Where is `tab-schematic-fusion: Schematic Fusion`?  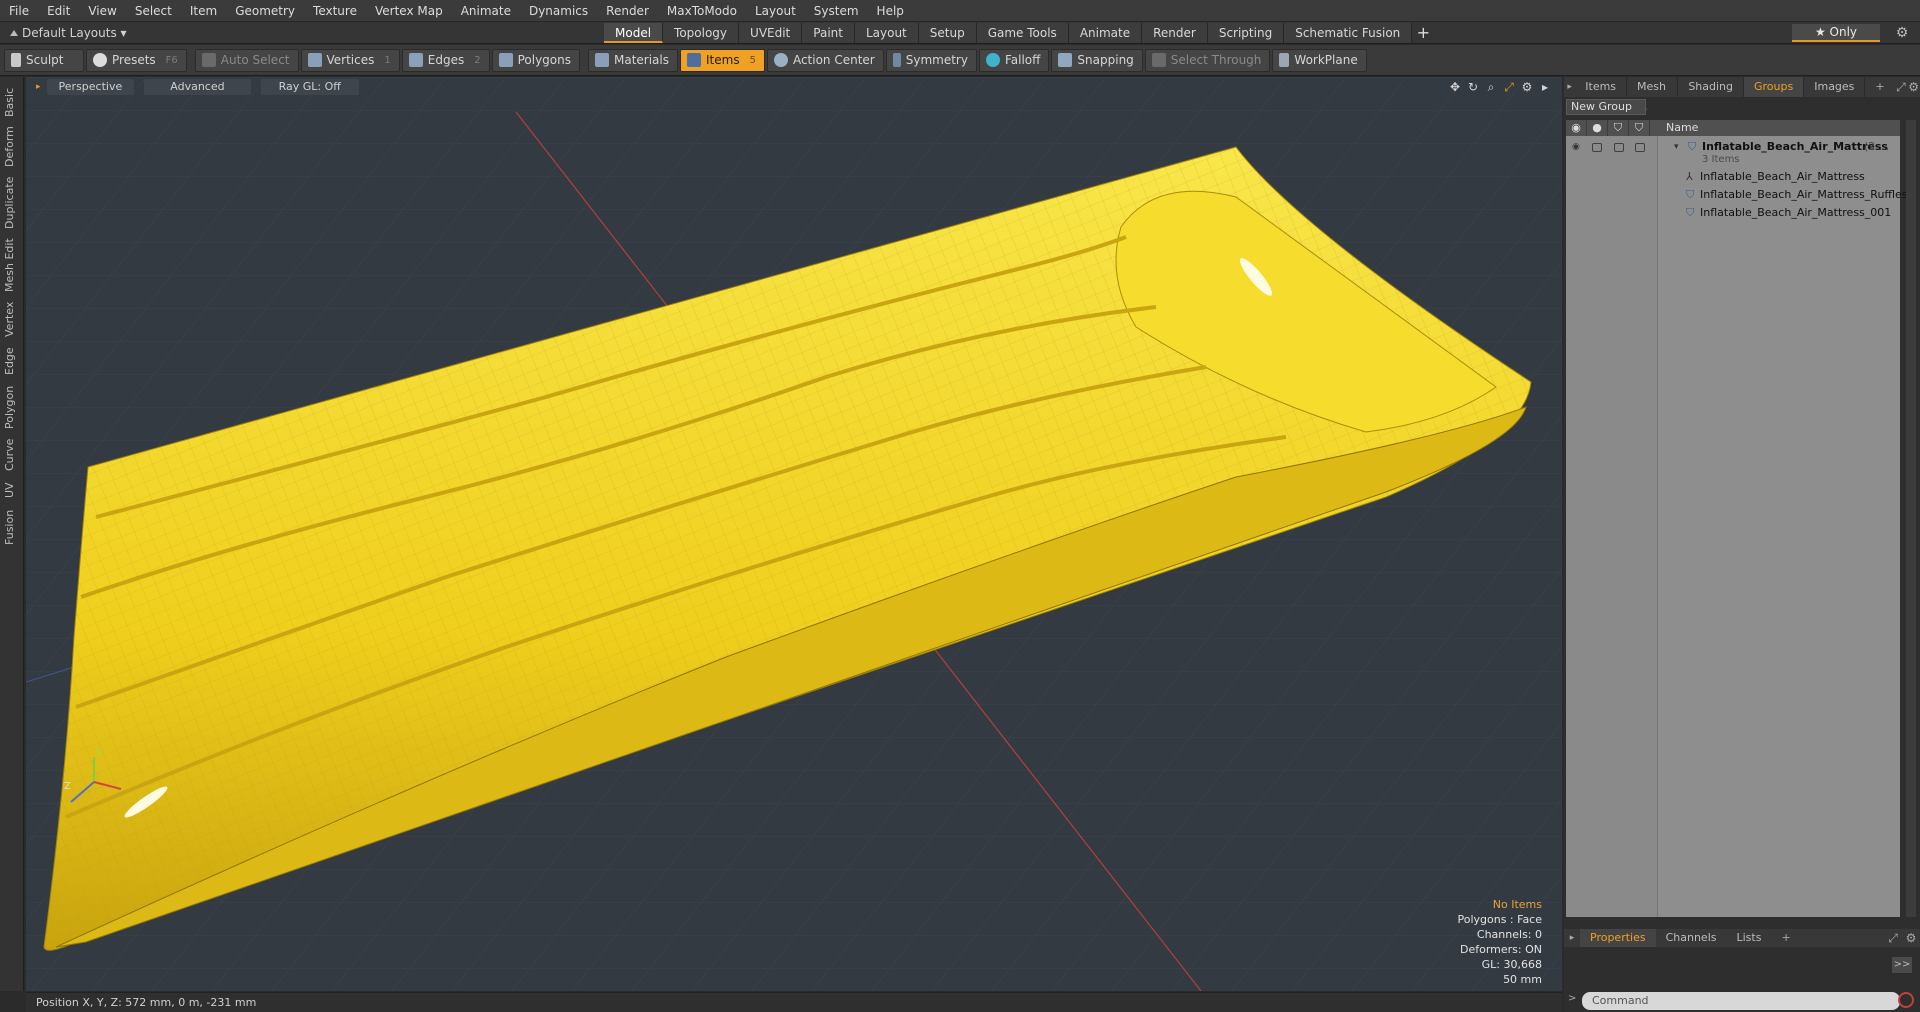
tab-schematic-fusion: Schematic Fusion is located at coordinates (1348, 33).